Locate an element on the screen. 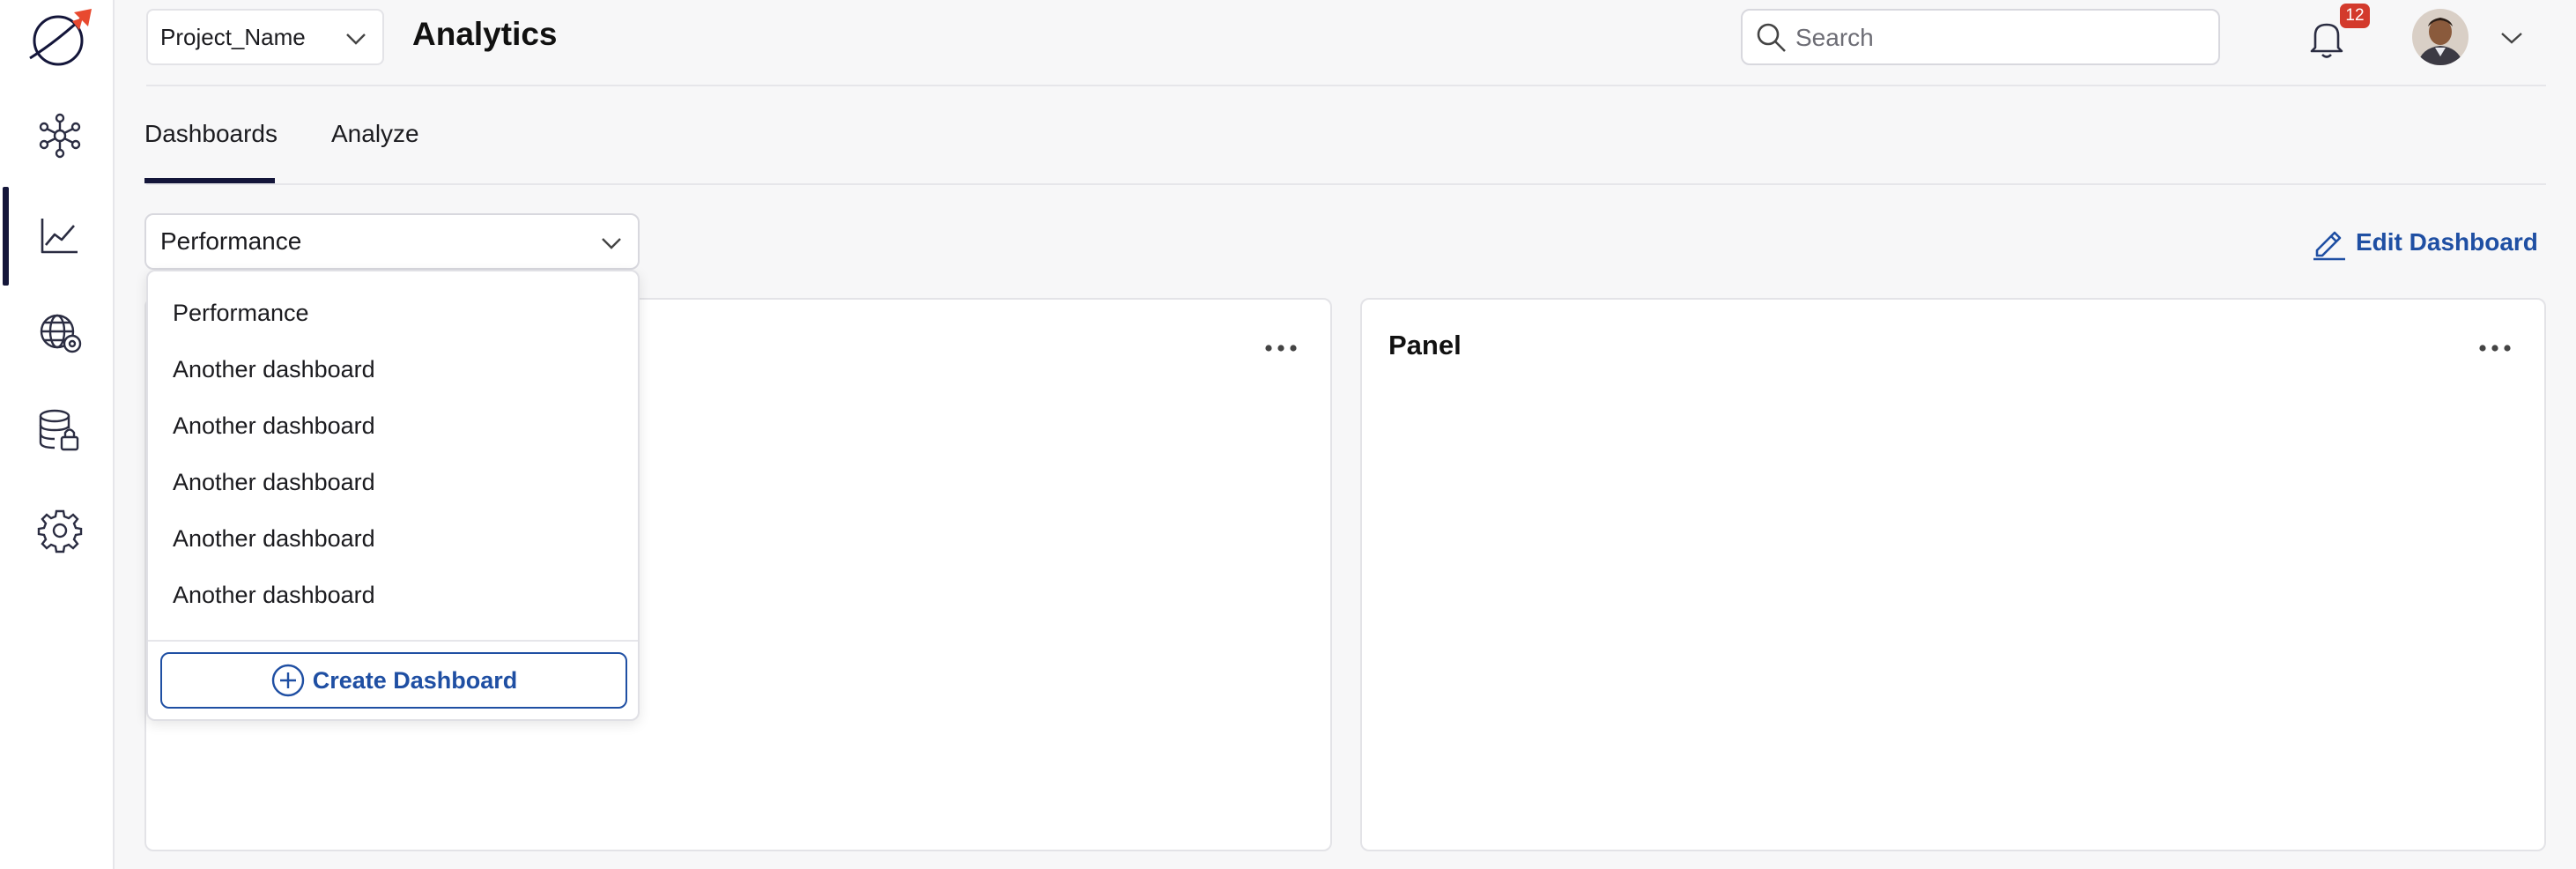 This screenshot has height=869, width=2576. app-logo is located at coordinates (60, 36).